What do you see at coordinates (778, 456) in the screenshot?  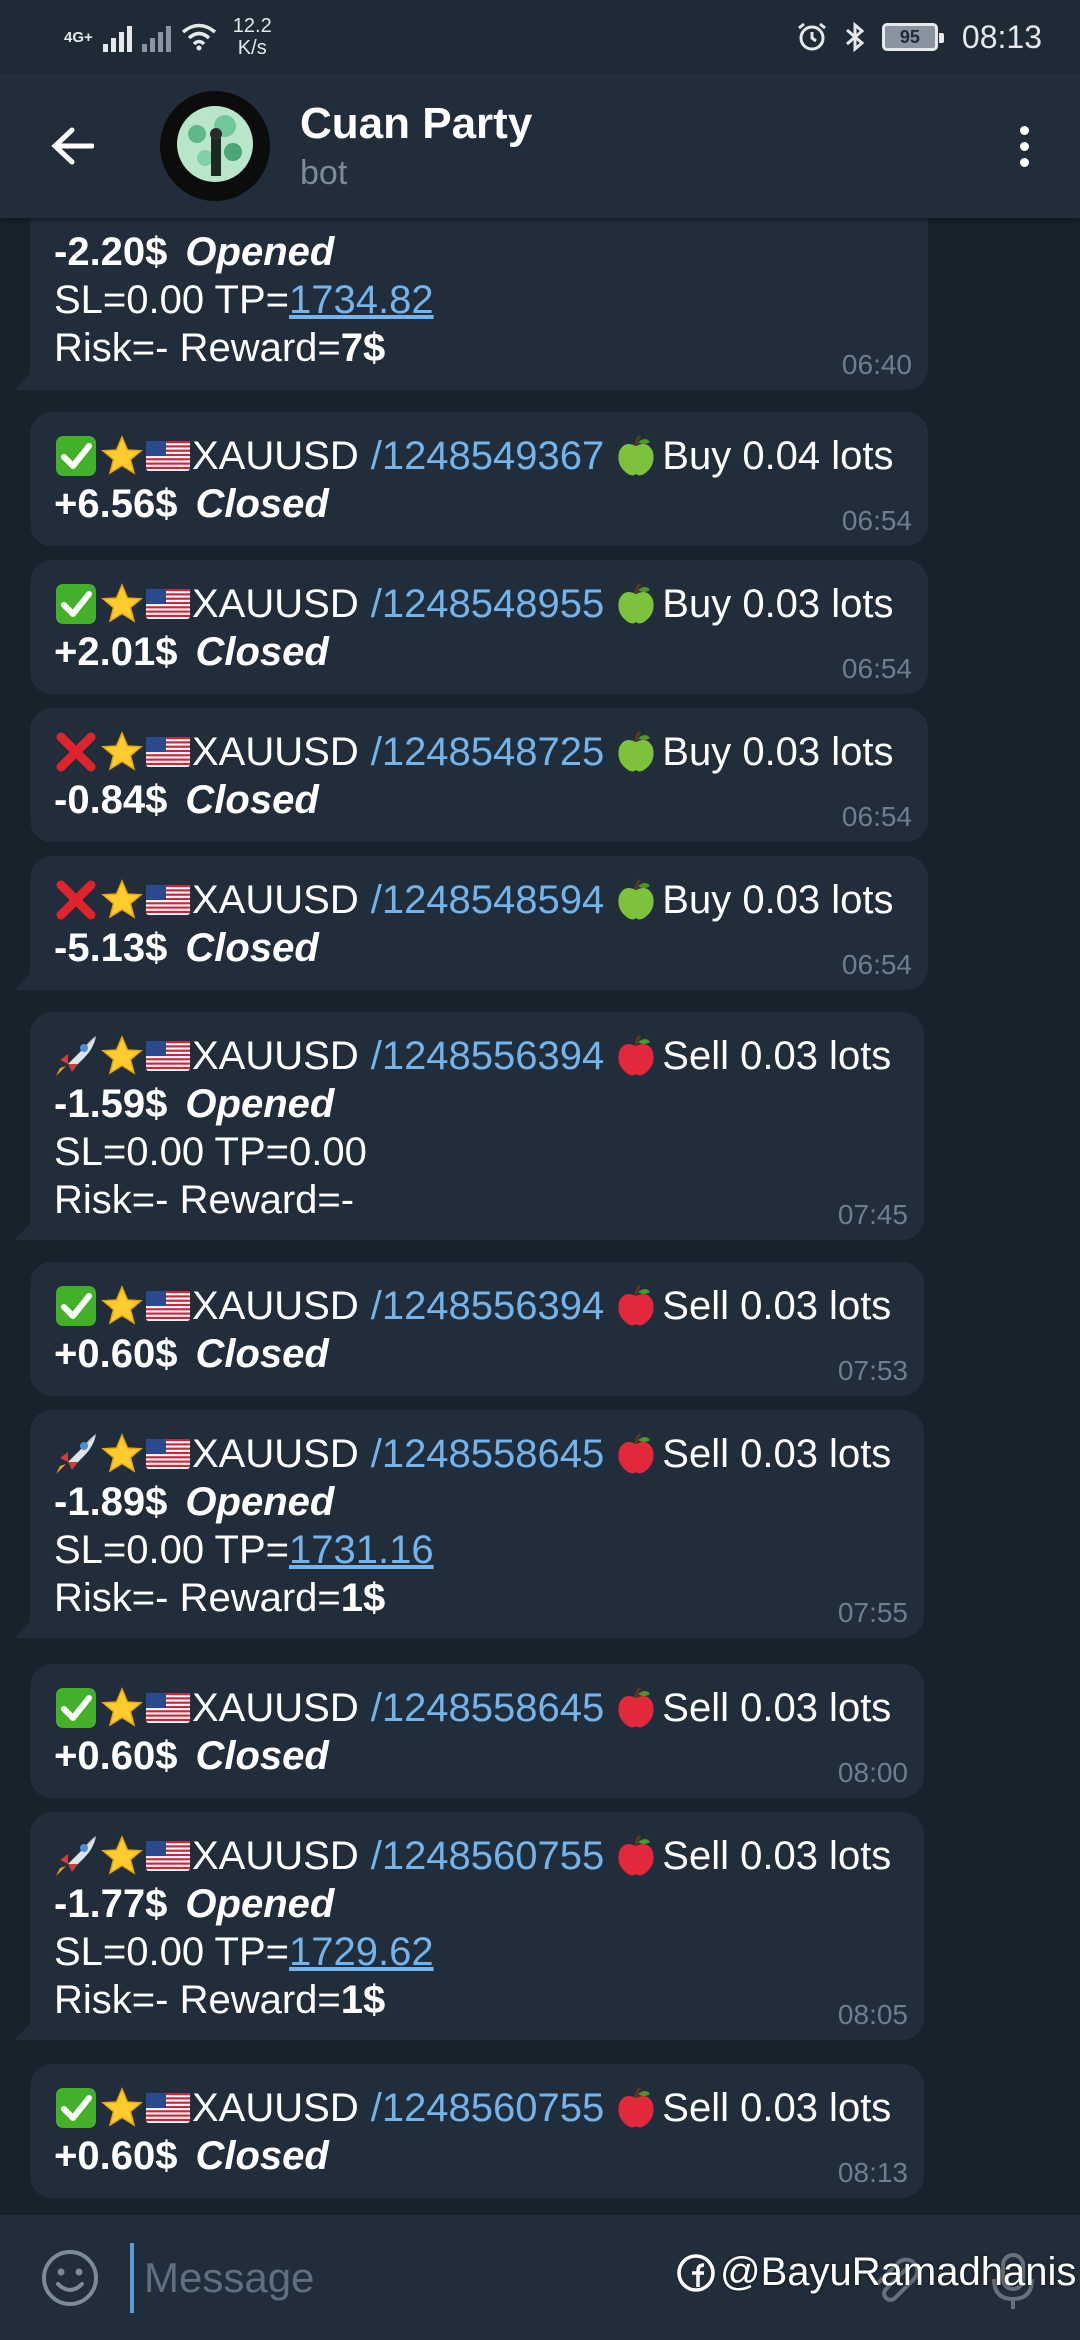 I see `trade-side: Buy 0.04 lots` at bounding box center [778, 456].